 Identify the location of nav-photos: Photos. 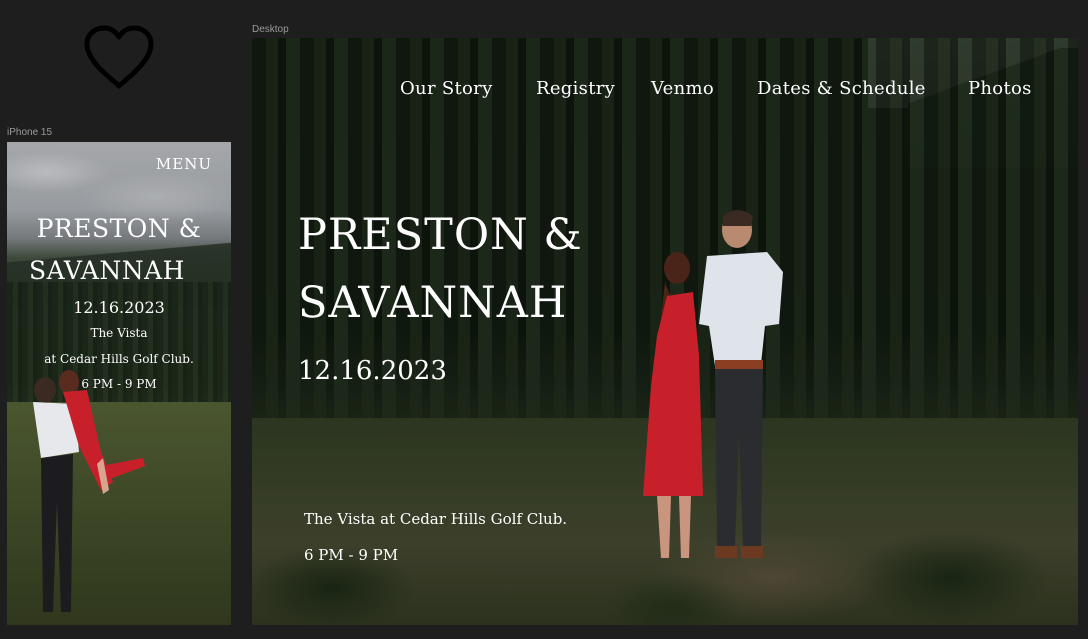
(1000, 88).